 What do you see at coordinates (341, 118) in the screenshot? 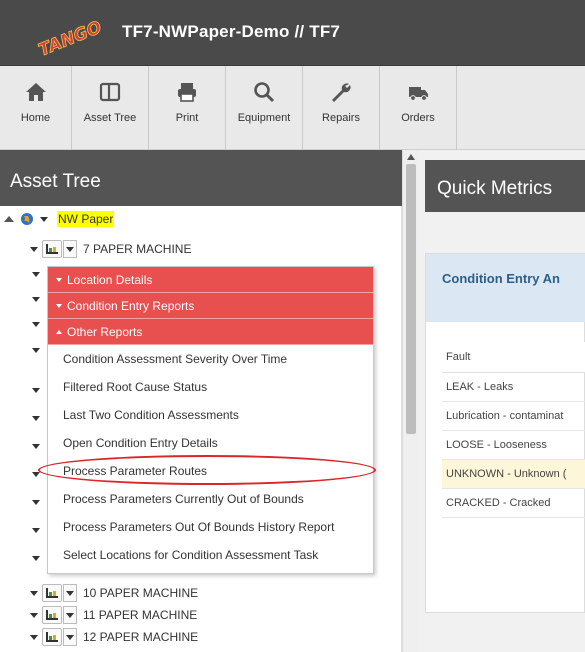
I see `repairs-label: Repairs` at bounding box center [341, 118].